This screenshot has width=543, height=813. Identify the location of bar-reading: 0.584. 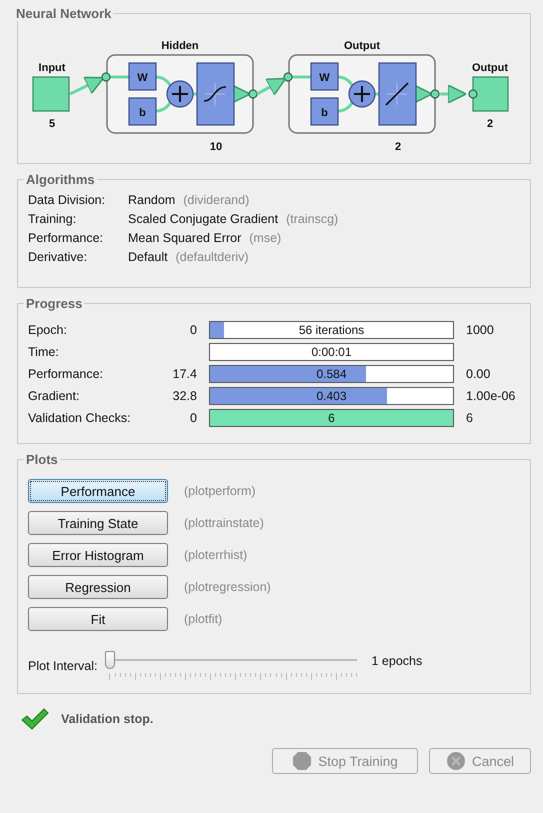
(331, 374).